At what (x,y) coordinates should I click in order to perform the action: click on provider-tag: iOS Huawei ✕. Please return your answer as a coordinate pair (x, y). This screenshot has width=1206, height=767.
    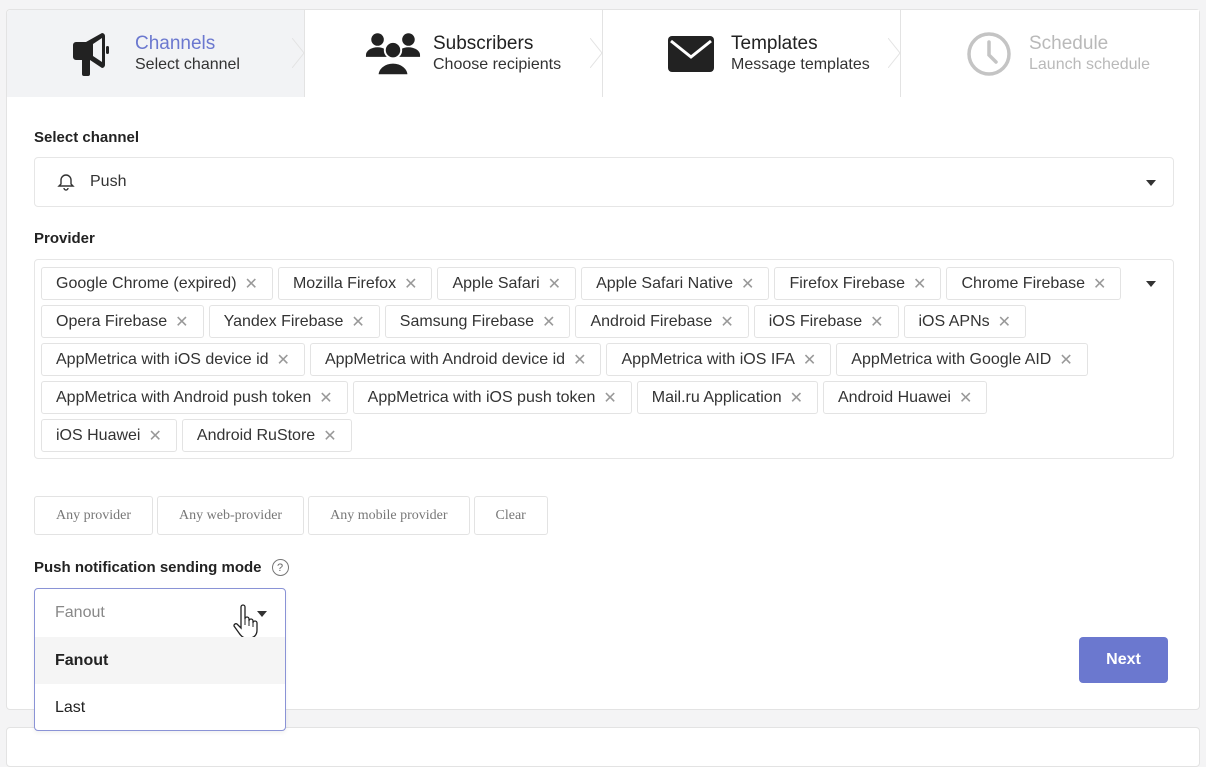
    Looking at the image, I should click on (109, 435).